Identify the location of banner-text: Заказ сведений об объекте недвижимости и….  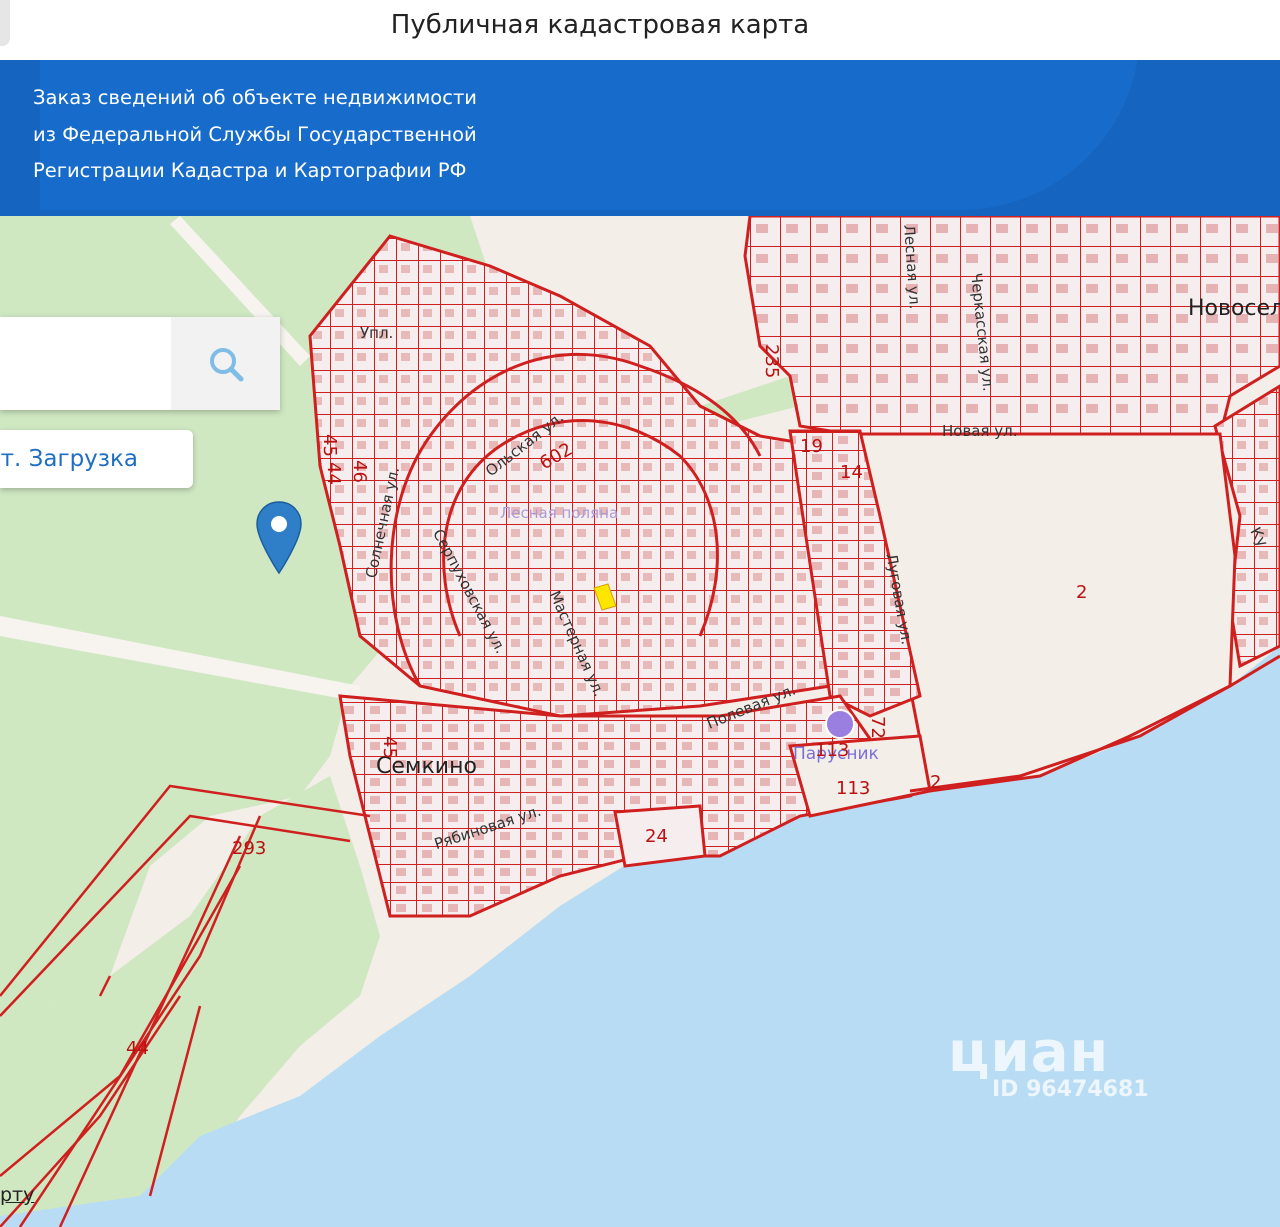
(255, 135).